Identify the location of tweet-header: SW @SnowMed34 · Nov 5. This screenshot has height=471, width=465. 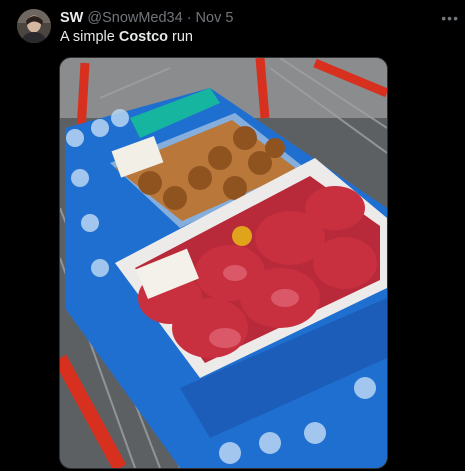
(146, 18).